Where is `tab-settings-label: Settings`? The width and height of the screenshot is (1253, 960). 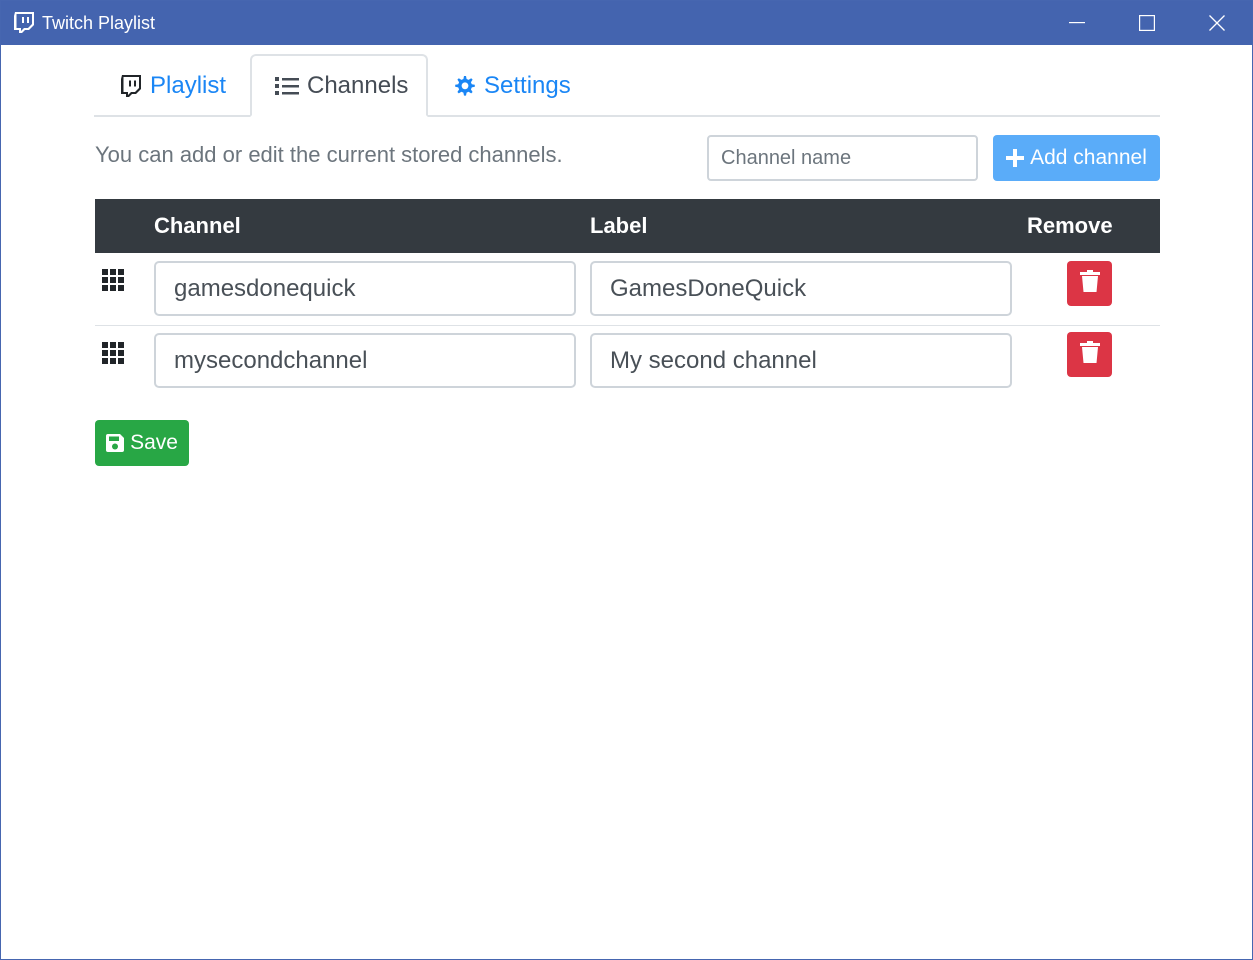 tab-settings-label: Settings is located at coordinates (527, 85).